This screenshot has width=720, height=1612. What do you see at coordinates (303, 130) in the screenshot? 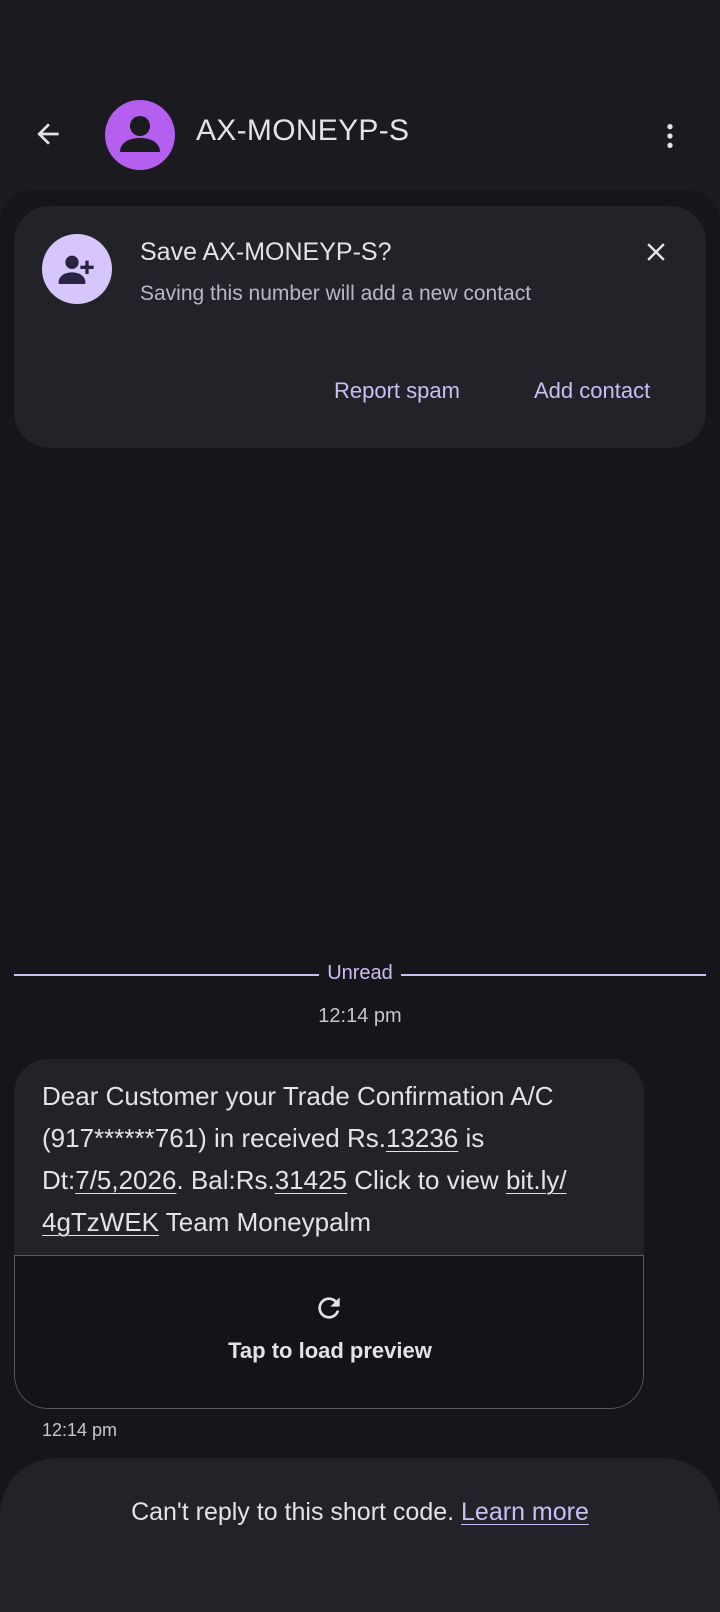
I see `contact-title: AX-MONEYP-S` at bounding box center [303, 130].